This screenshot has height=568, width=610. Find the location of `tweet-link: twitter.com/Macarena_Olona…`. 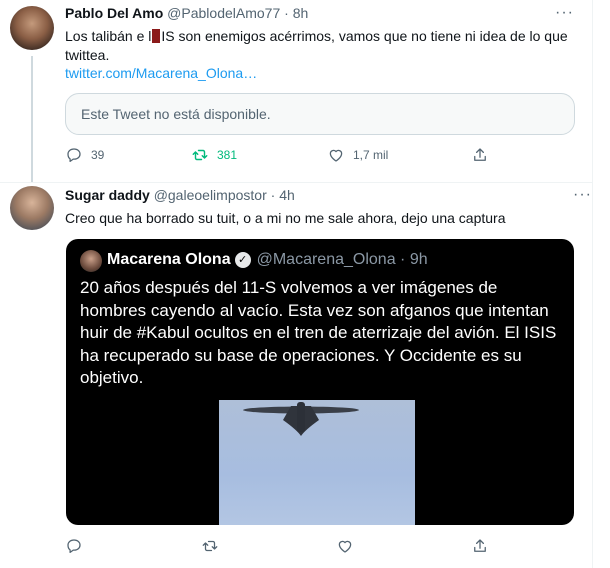

tweet-link: twitter.com/Macarena_Olona… is located at coordinates (161, 73).